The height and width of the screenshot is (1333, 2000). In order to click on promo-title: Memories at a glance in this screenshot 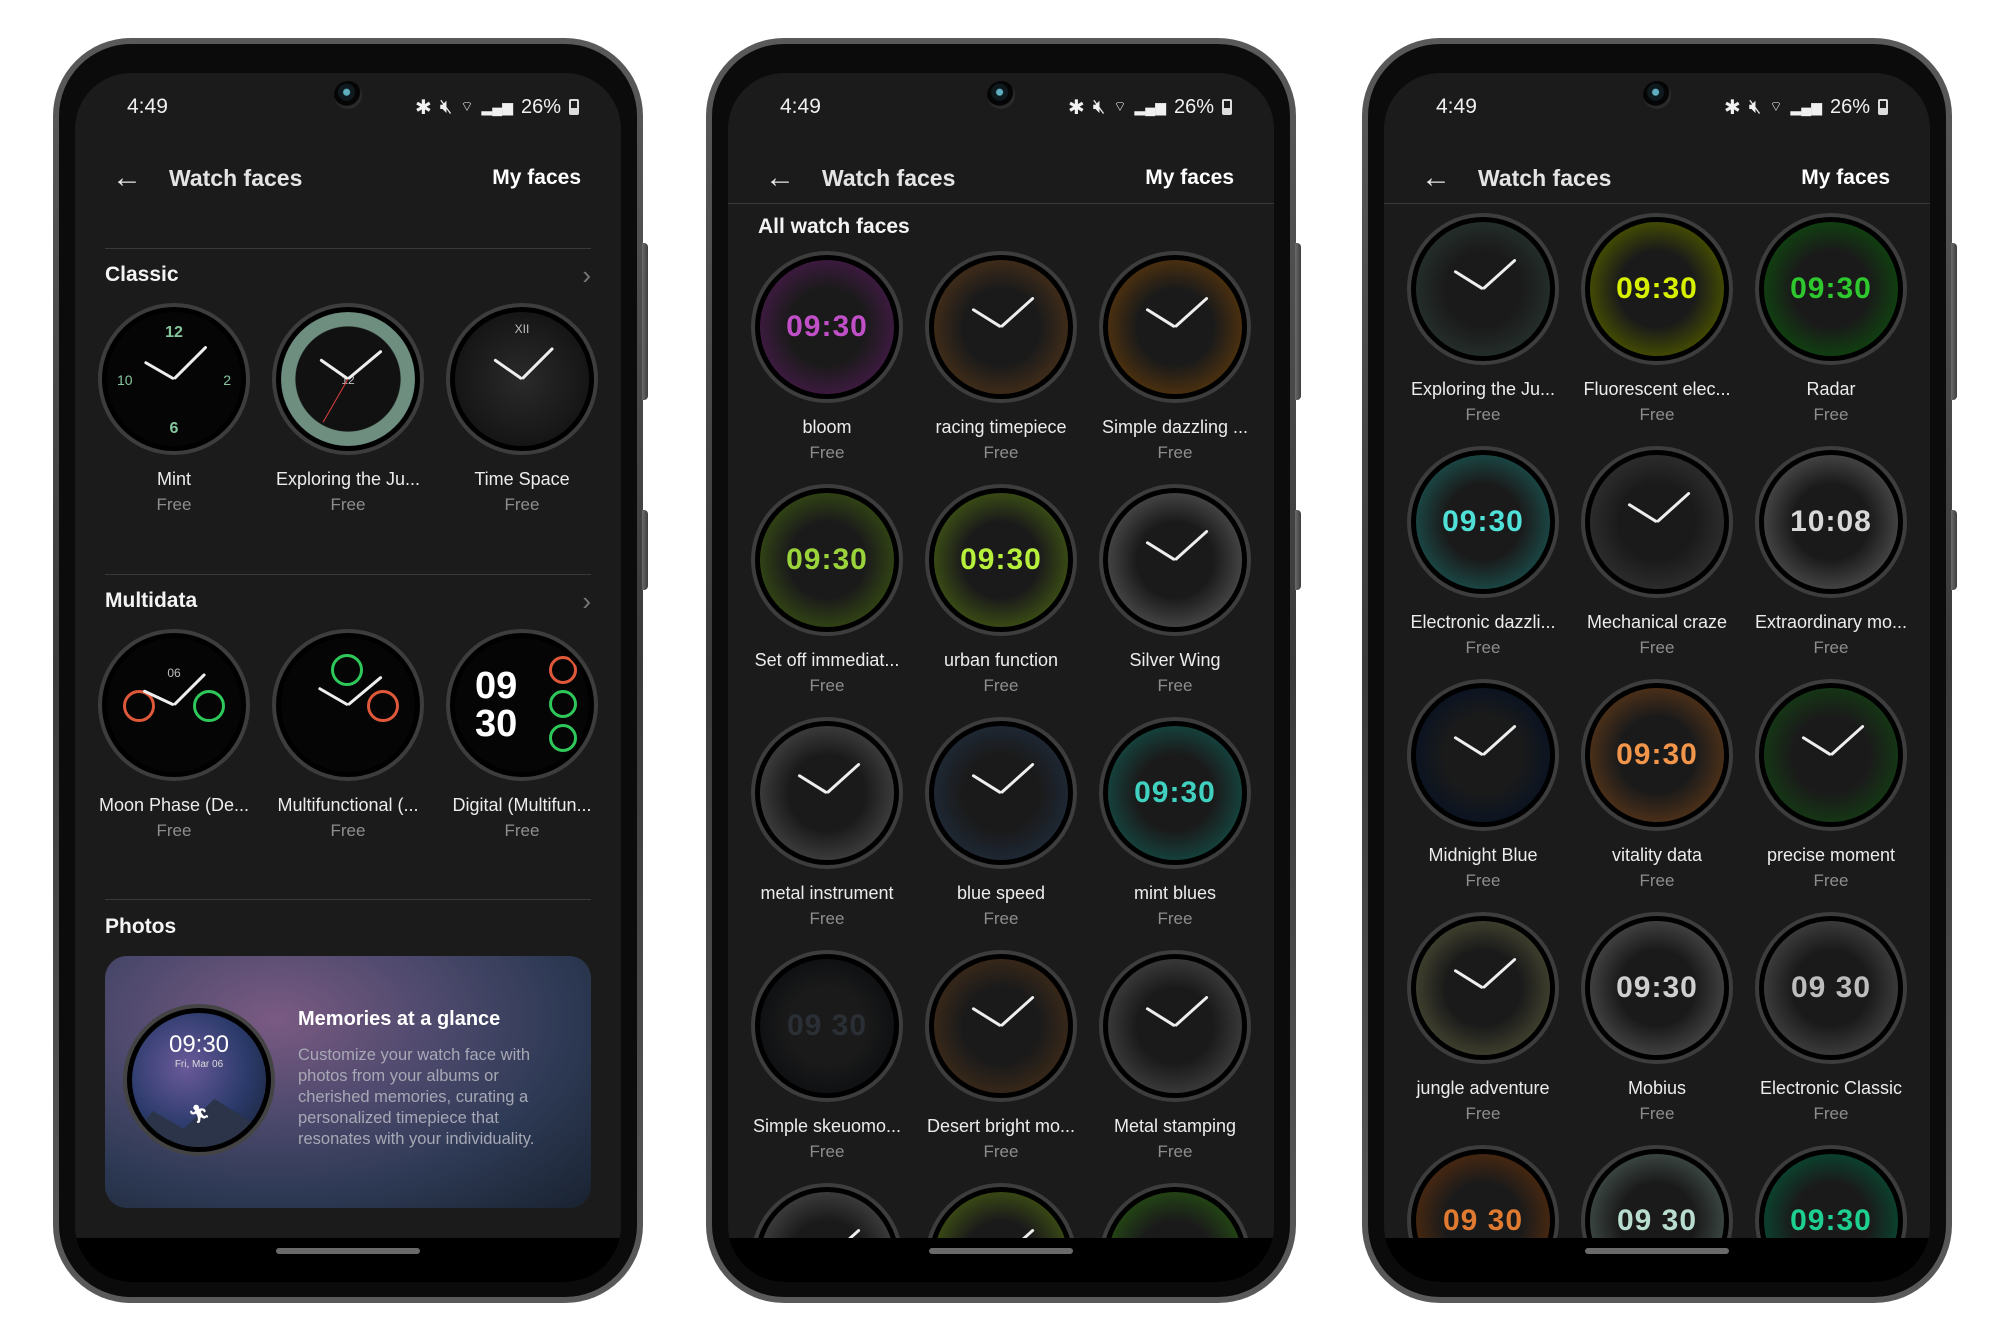, I will do `click(399, 1019)`.